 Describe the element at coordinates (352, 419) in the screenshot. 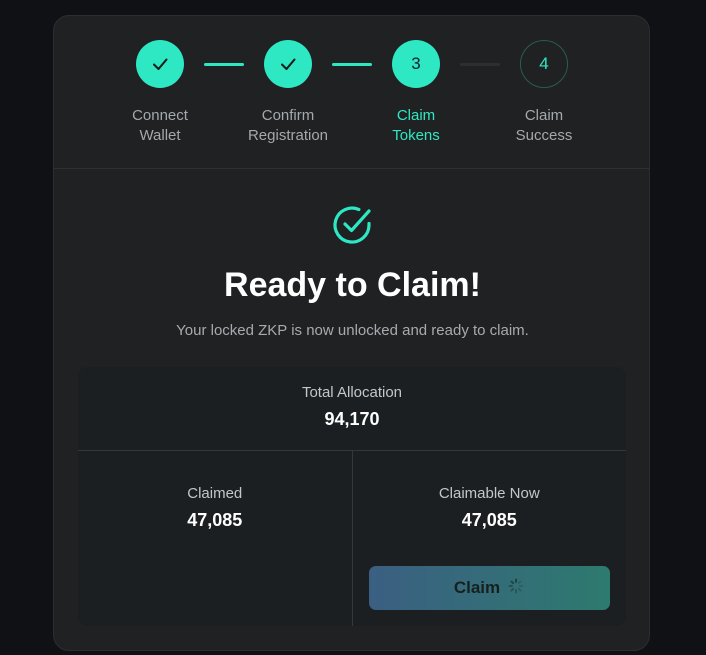

I see `total-allocation-value: 94,170` at that location.